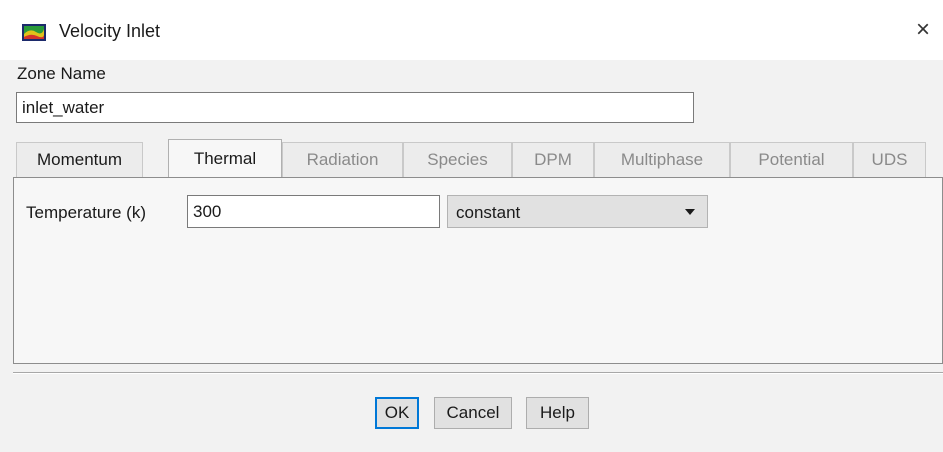  I want to click on zone-name-input, so click(355, 107).